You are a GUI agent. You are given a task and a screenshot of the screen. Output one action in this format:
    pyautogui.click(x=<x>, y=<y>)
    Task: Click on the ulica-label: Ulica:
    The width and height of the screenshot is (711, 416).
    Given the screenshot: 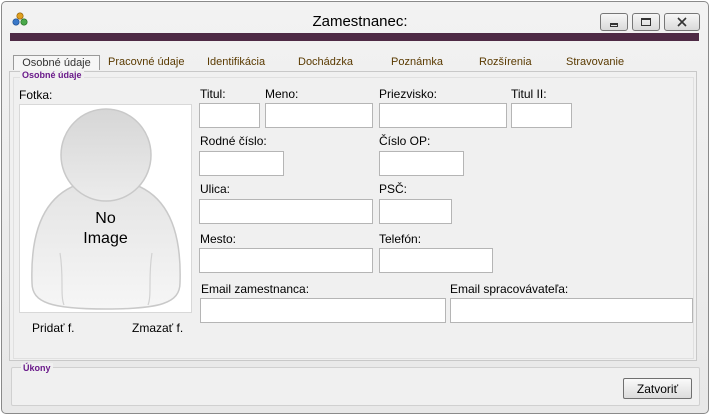 What is the action you would take?
    pyautogui.click(x=215, y=189)
    